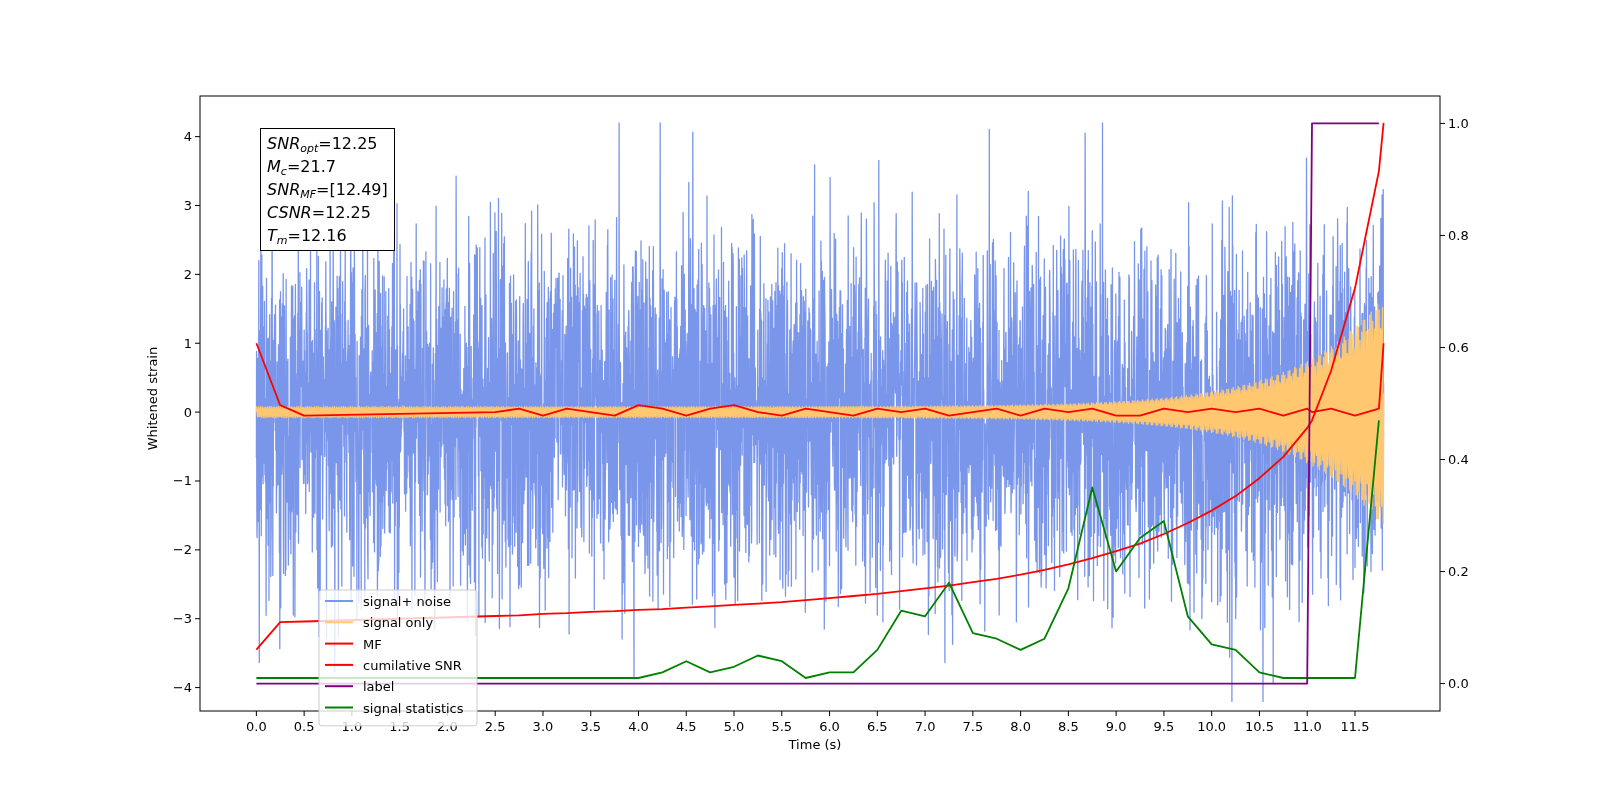 This screenshot has height=800, width=1600. I want to click on y-tick-label: 0.4, so click(1458, 459).